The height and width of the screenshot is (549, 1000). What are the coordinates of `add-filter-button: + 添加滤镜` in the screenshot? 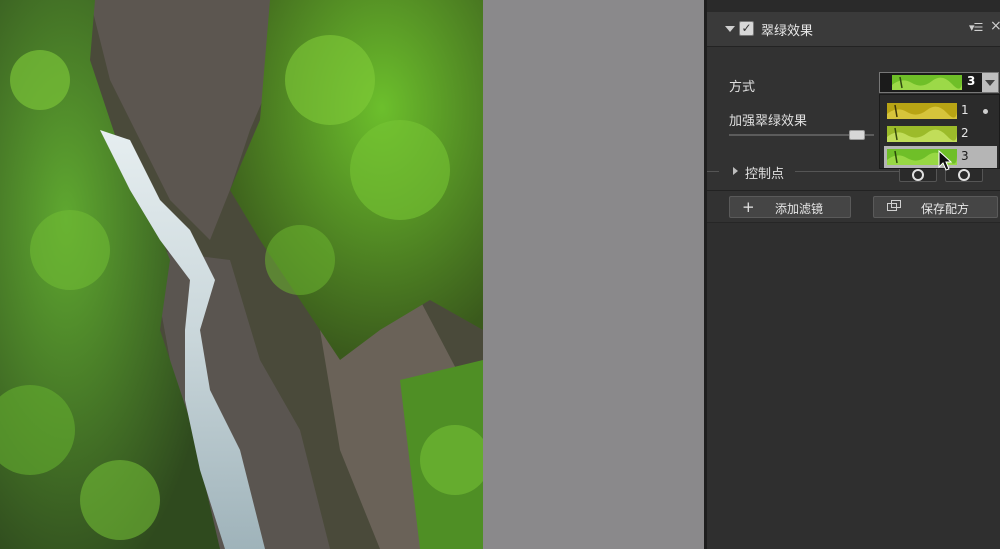 It's located at (790, 207).